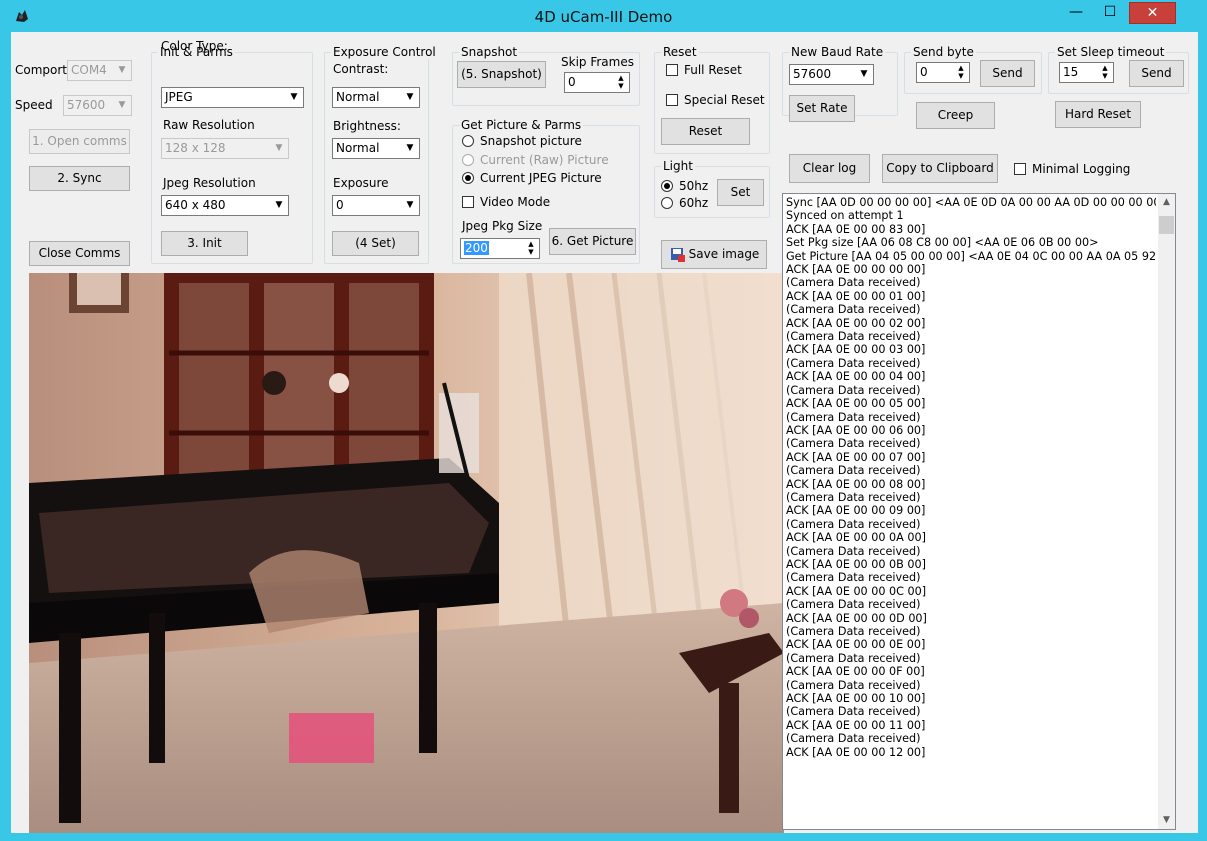 The image size is (1207, 841). What do you see at coordinates (1007, 73) in the screenshot?
I see `send-byte-button: Send` at bounding box center [1007, 73].